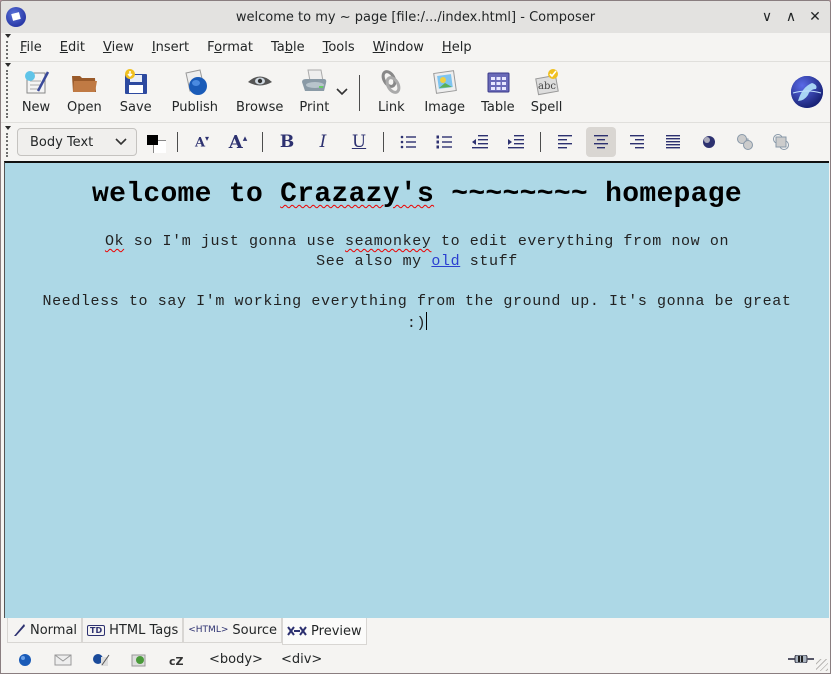 This screenshot has height=674, width=831. I want to click on align-left-button, so click(565, 142).